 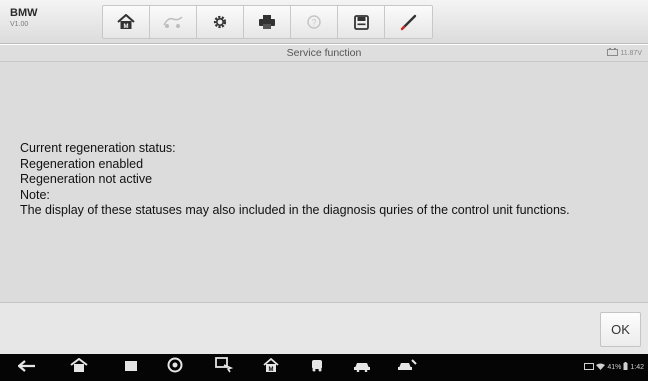 I want to click on vehicle-icon, so click(x=317, y=367).